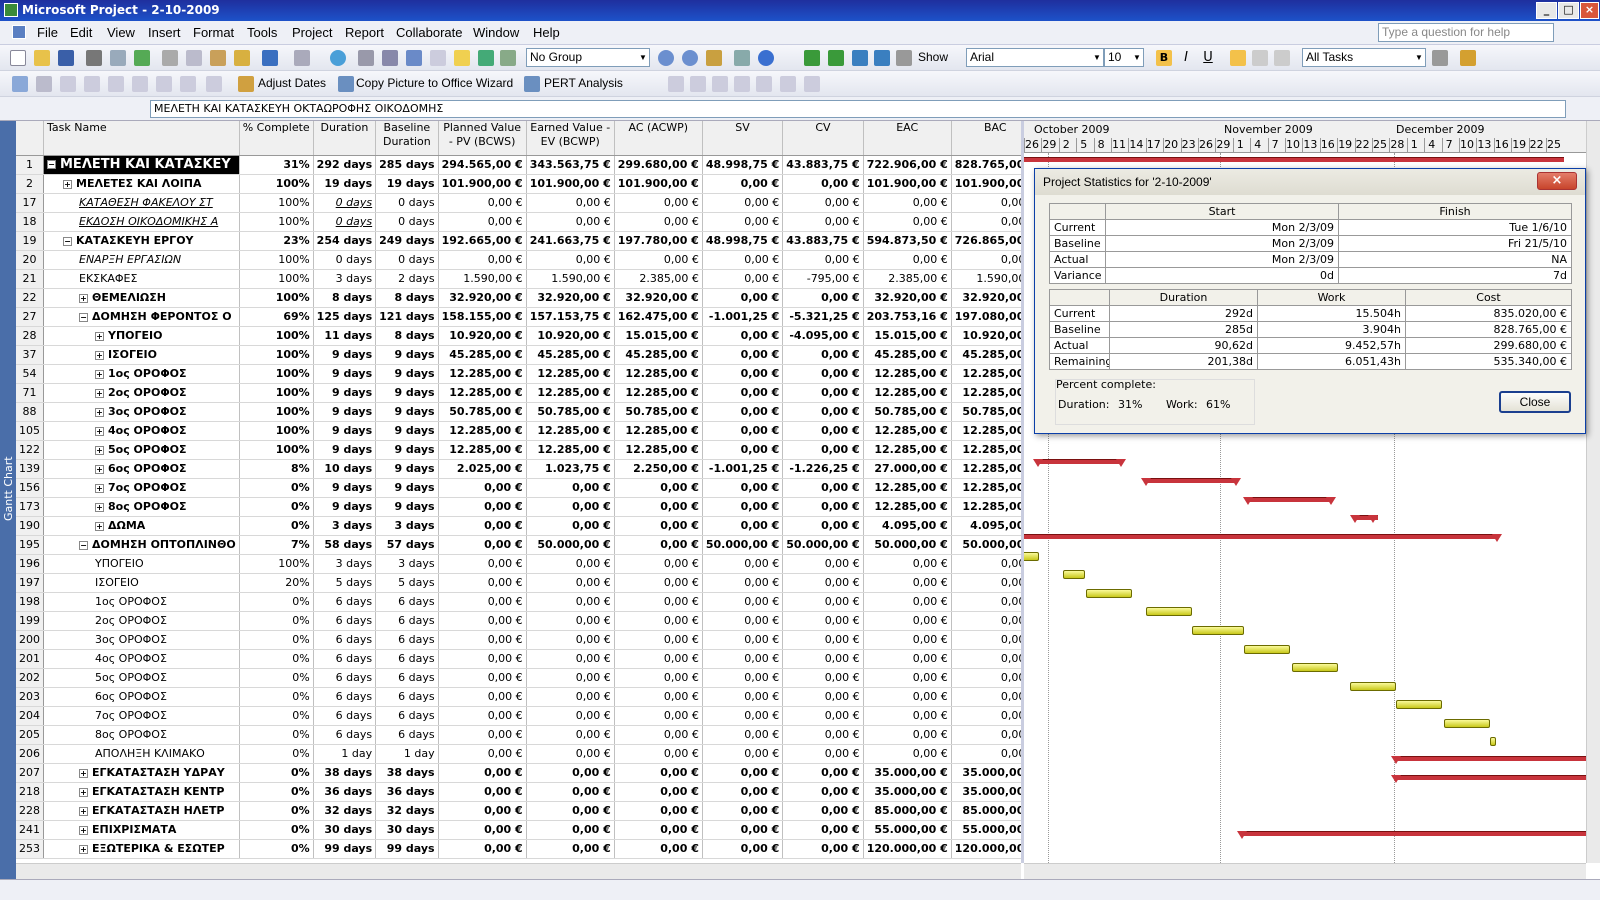 The image size is (1600, 900). I want to click on duration-cell: 5 days, so click(345, 583).